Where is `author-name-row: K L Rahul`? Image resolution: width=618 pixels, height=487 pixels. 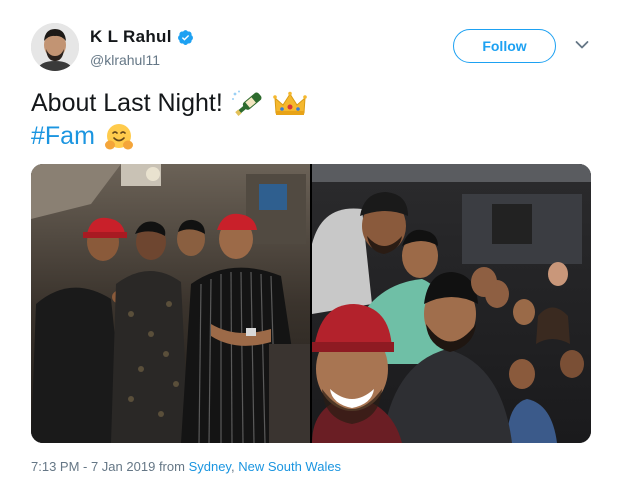
author-name-row: K L Rahul is located at coordinates (142, 37).